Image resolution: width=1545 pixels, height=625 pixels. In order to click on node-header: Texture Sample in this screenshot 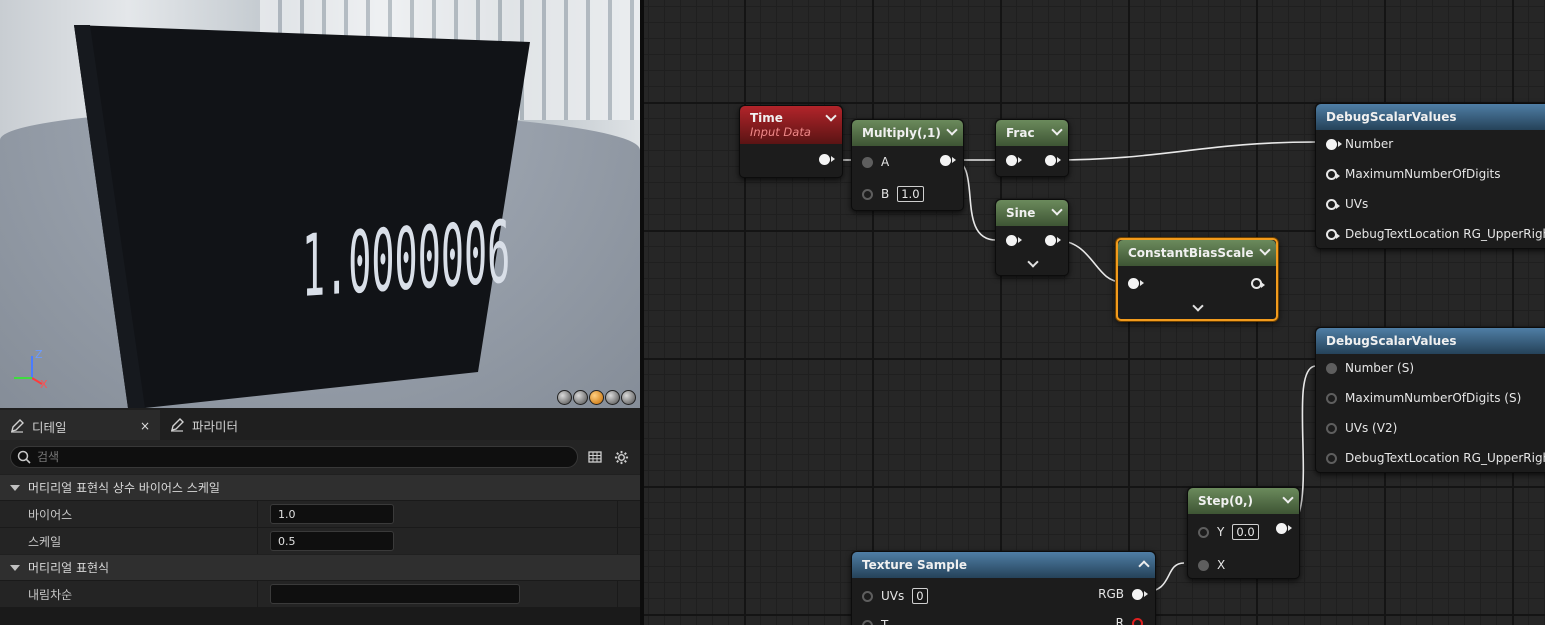, I will do `click(1003, 565)`.